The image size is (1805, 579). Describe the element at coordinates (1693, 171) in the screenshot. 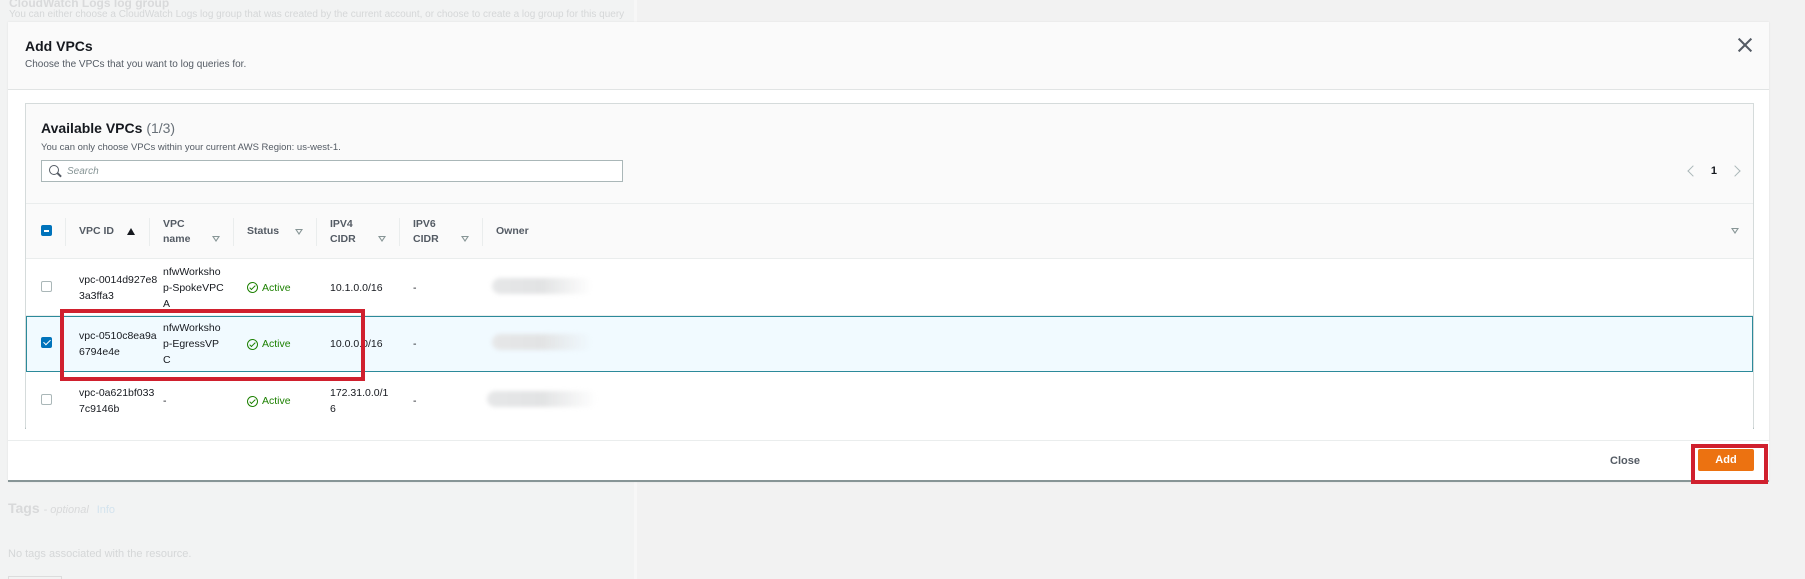

I see `chevron-left-icon` at that location.